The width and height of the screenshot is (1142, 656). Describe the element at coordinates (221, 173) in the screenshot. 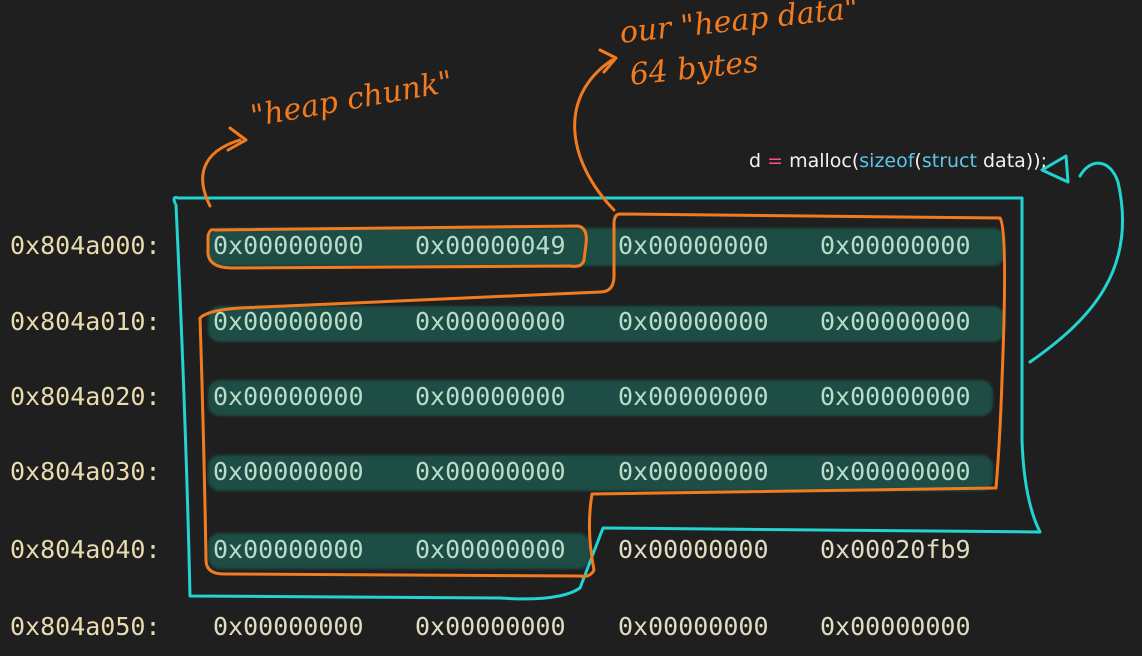

I see `heap-chunk-arrow` at that location.